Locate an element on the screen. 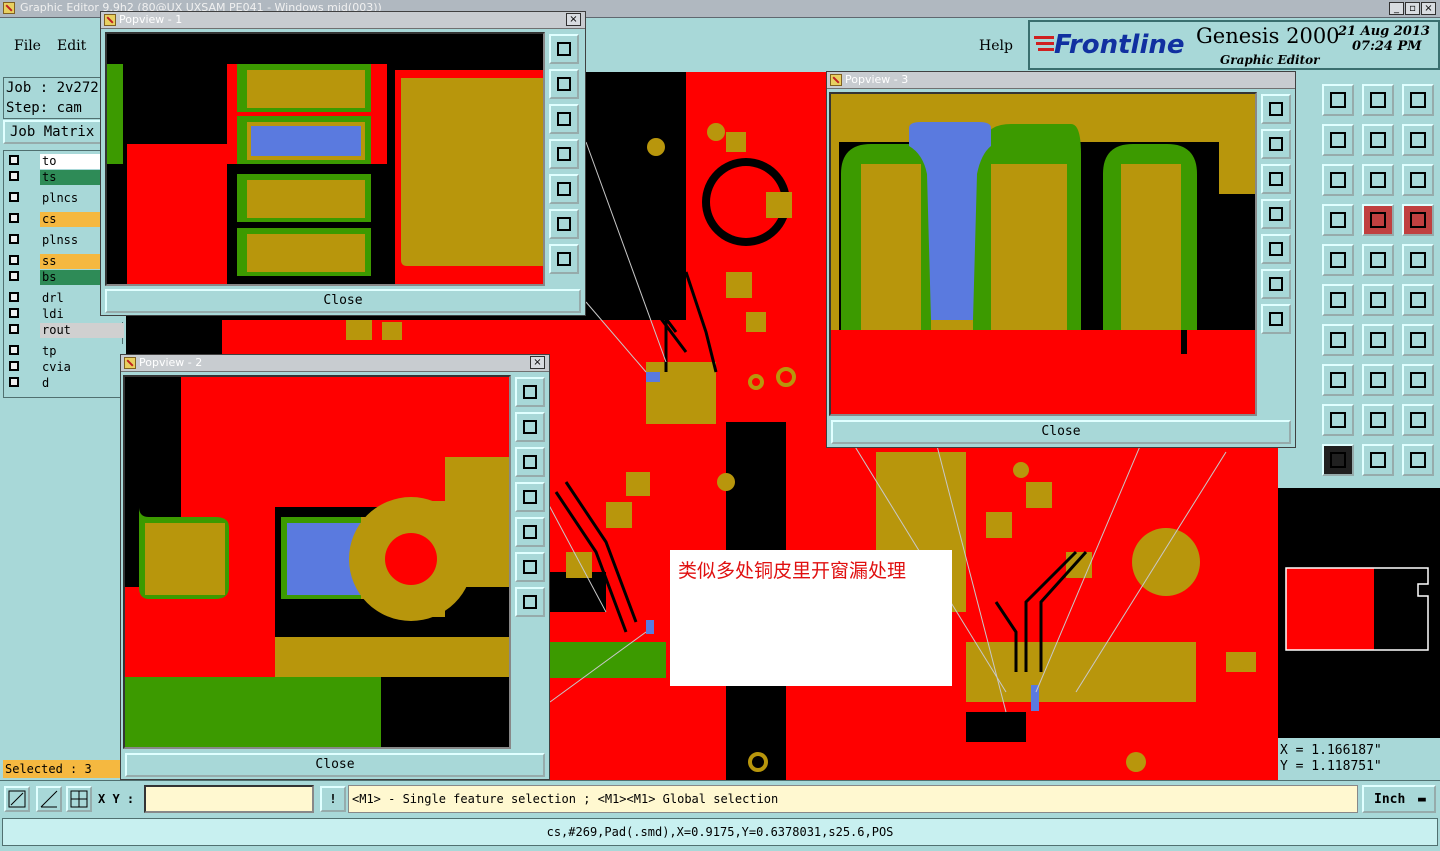 The width and height of the screenshot is (1440, 851). swap-tool-button is located at coordinates (1418, 140).